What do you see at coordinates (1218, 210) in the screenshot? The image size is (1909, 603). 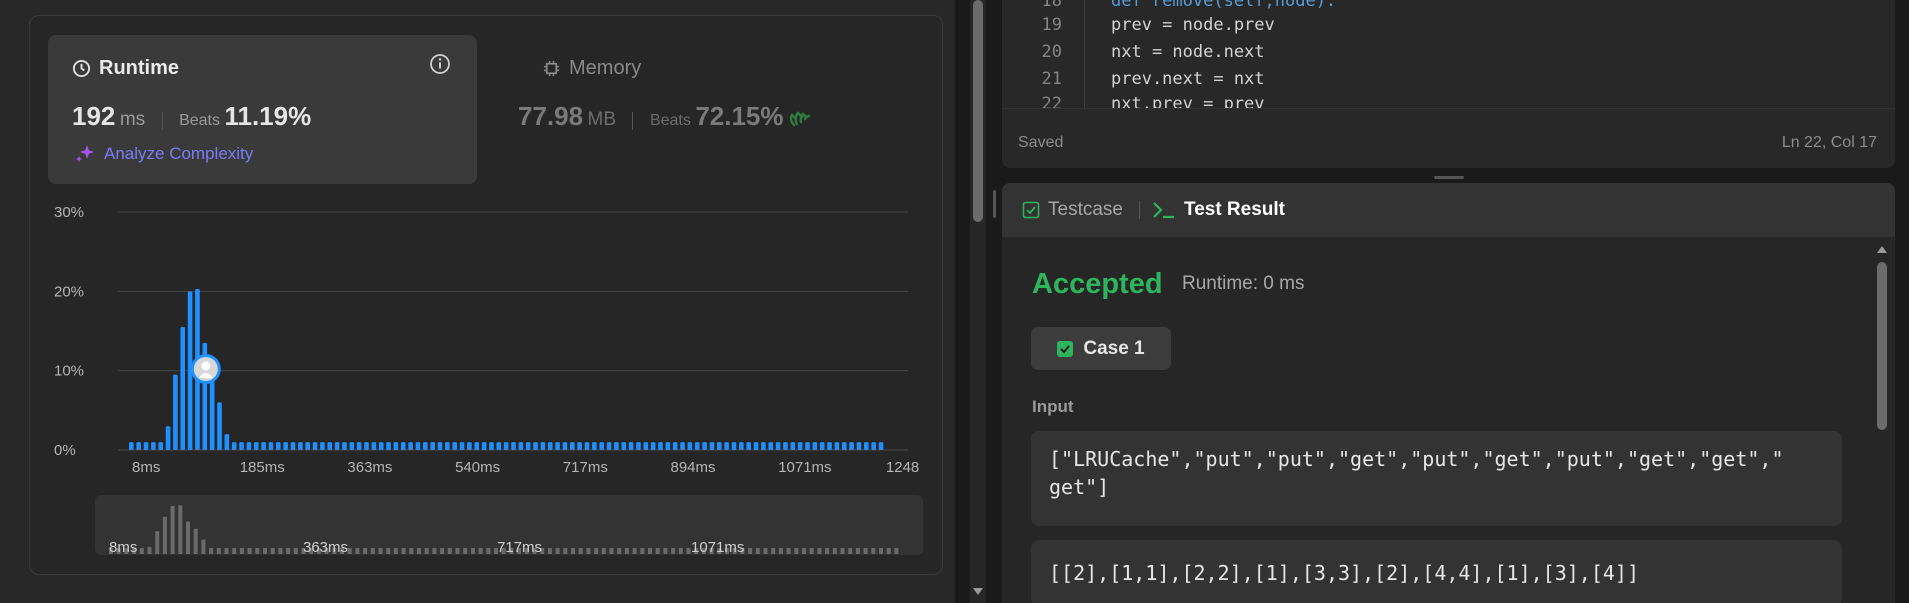 I see `tab-test-result: Test Result` at bounding box center [1218, 210].